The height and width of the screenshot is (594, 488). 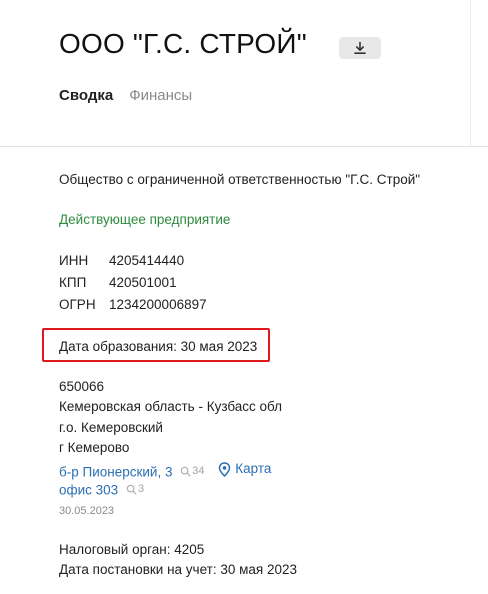 I want to click on address-region: Кемеровская область - Кузбасс обл, so click(x=171, y=406).